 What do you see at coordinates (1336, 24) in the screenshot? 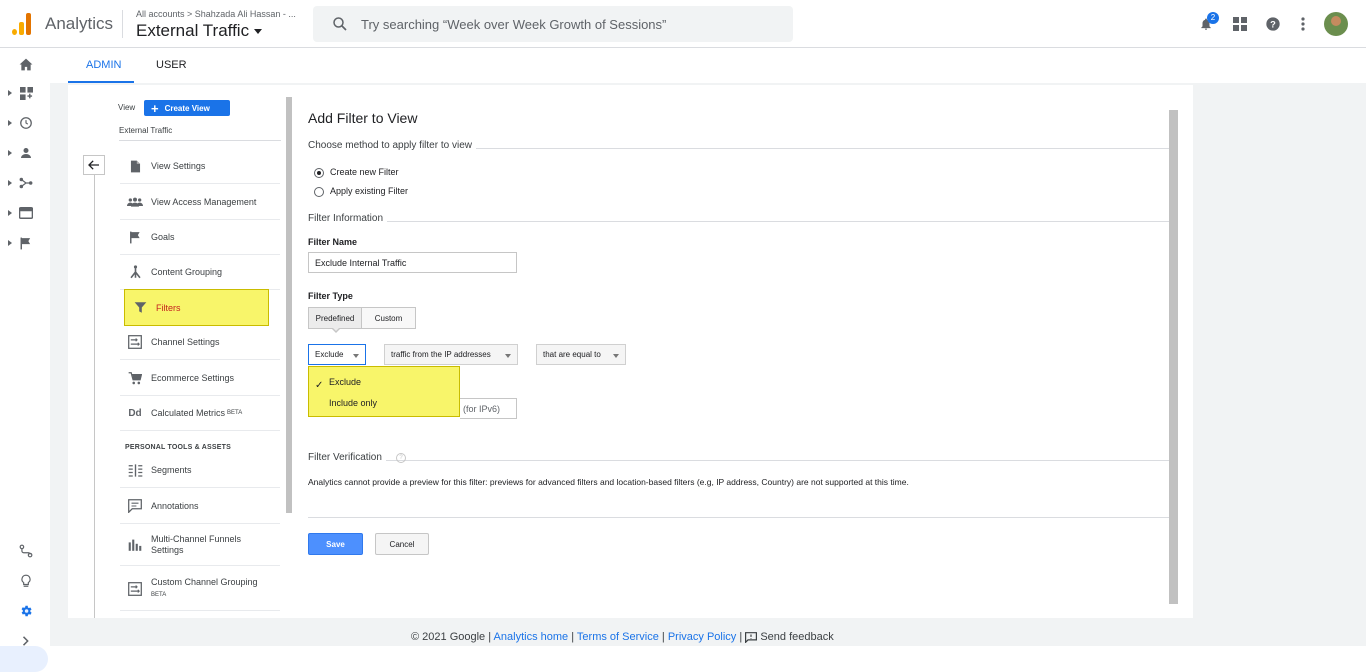
I see `avatar` at bounding box center [1336, 24].